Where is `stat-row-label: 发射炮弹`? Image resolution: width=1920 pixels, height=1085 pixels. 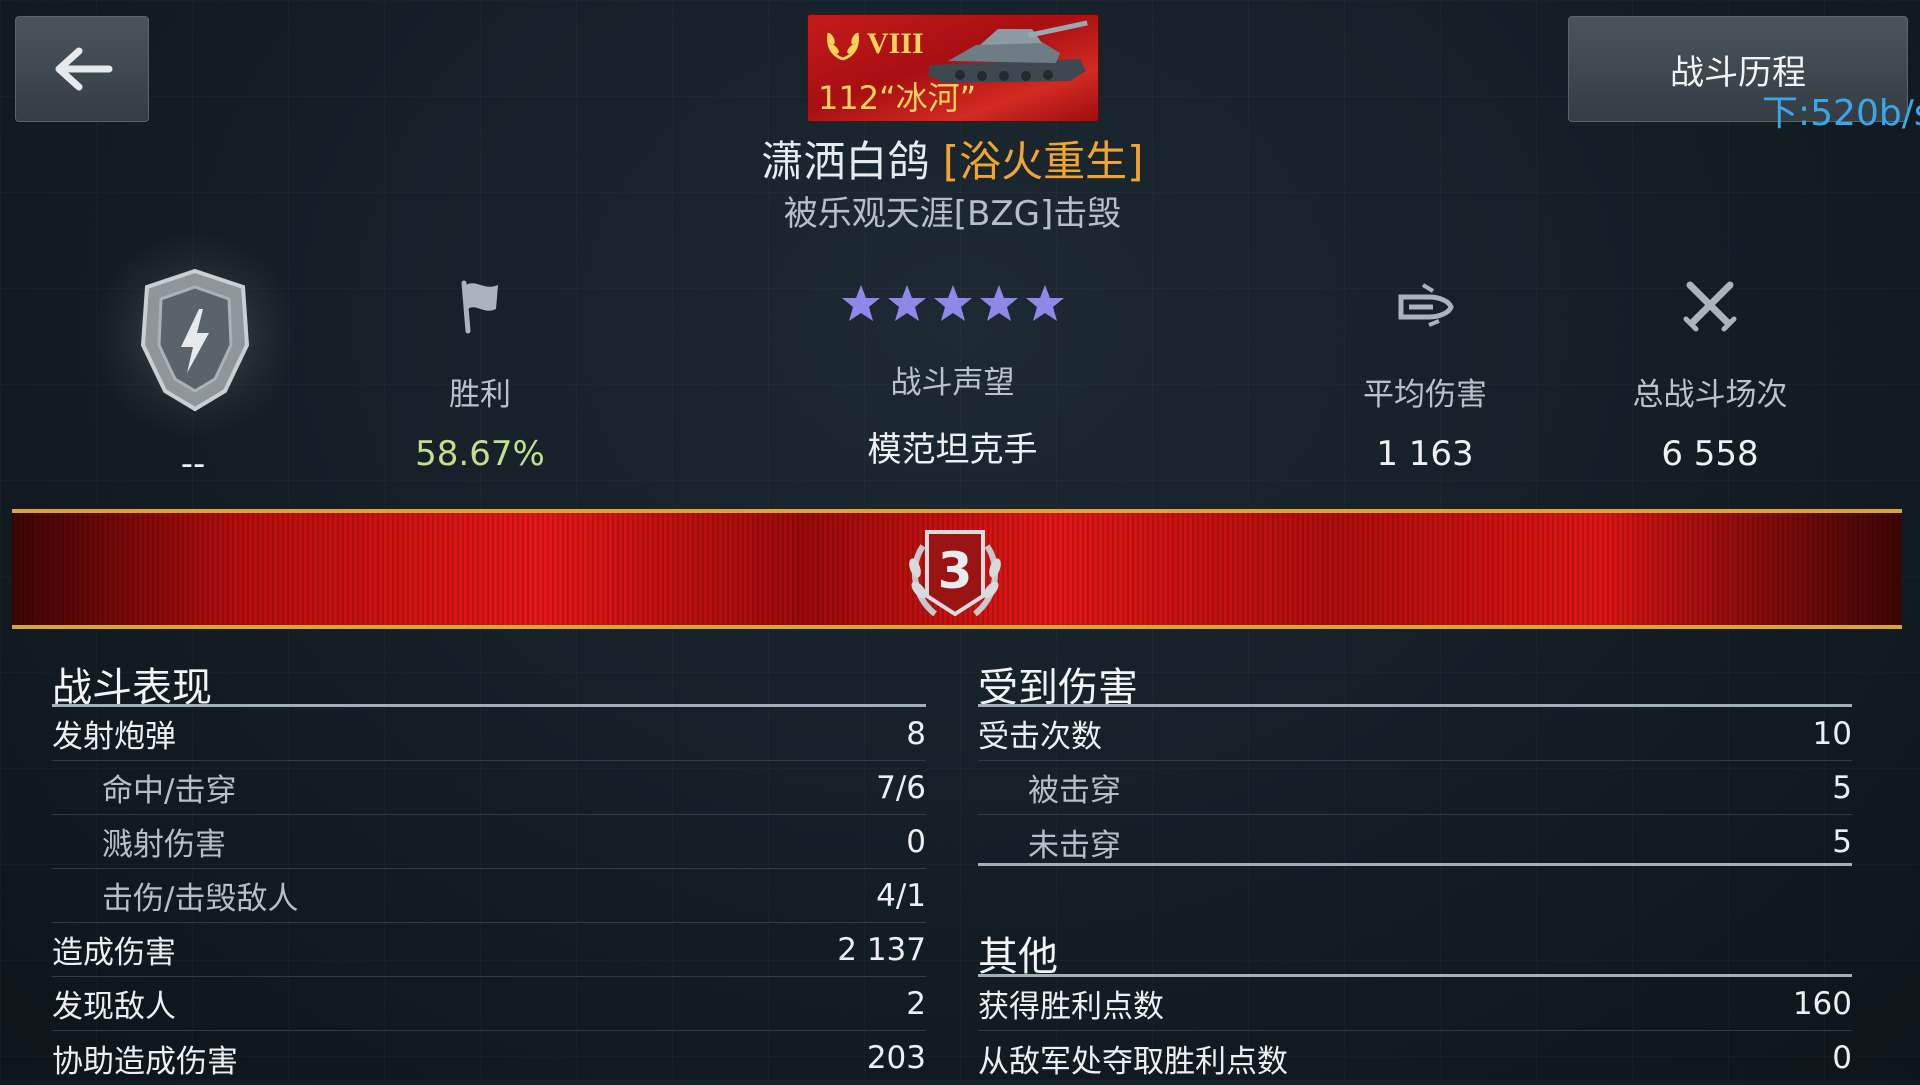
stat-row-label: 发射炮弹 is located at coordinates (114, 737).